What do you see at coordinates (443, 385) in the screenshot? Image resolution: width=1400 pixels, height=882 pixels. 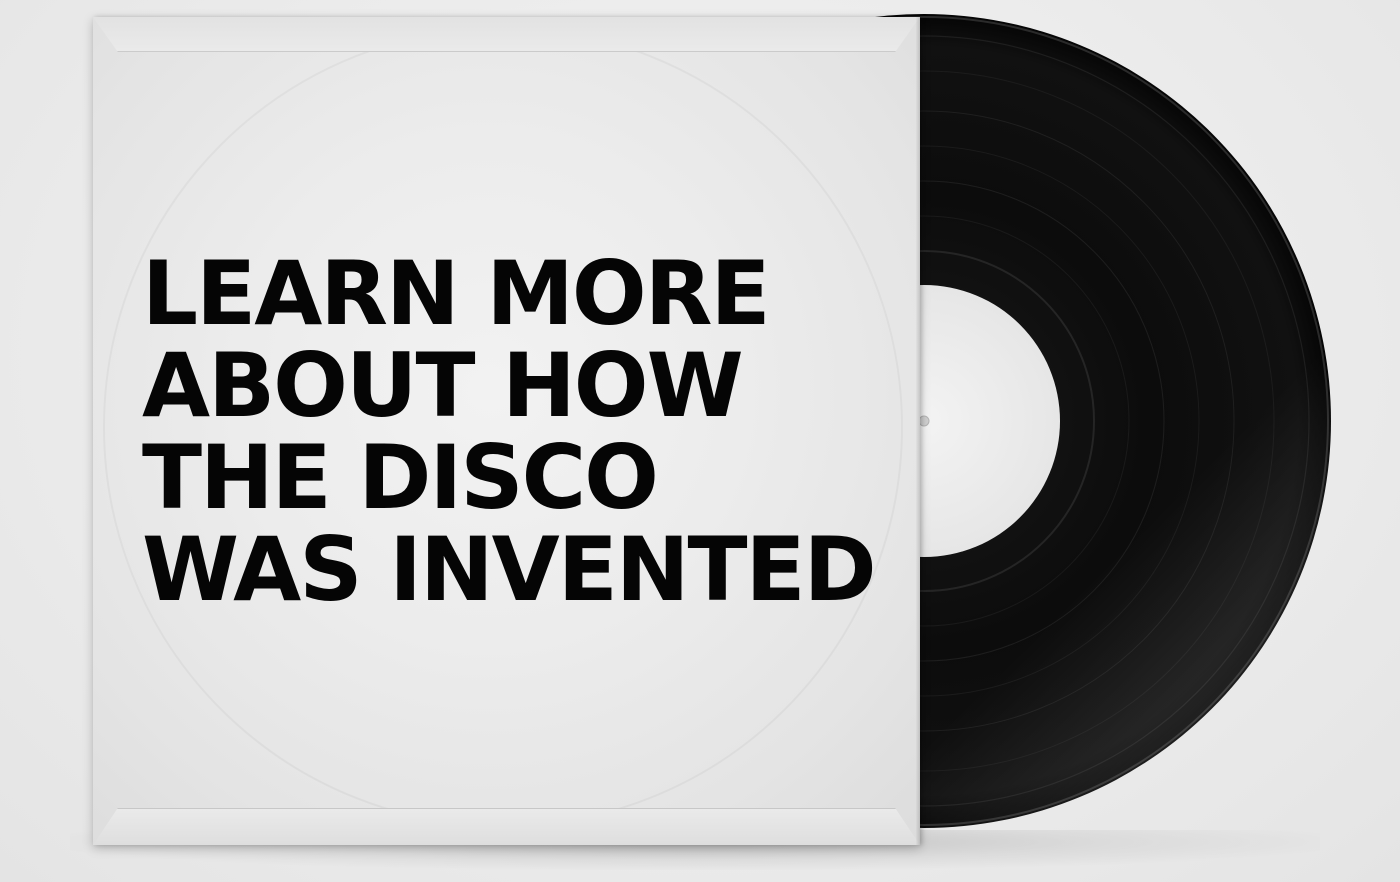 I see `headline-line: ABOUT HOW` at bounding box center [443, 385].